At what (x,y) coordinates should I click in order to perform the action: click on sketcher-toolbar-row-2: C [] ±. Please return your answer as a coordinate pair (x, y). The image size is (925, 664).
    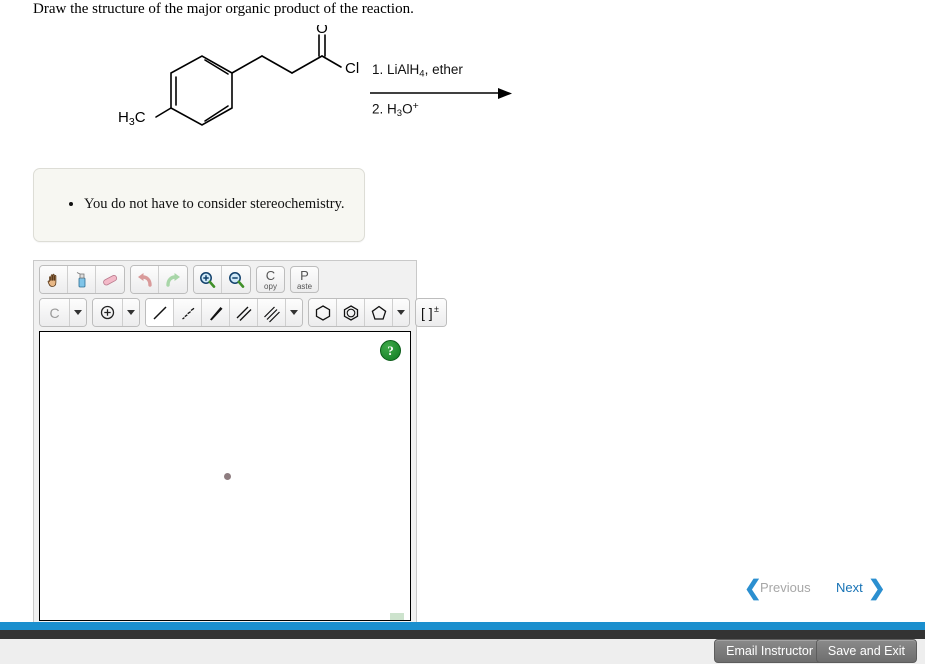
    Looking at the image, I should click on (245, 312).